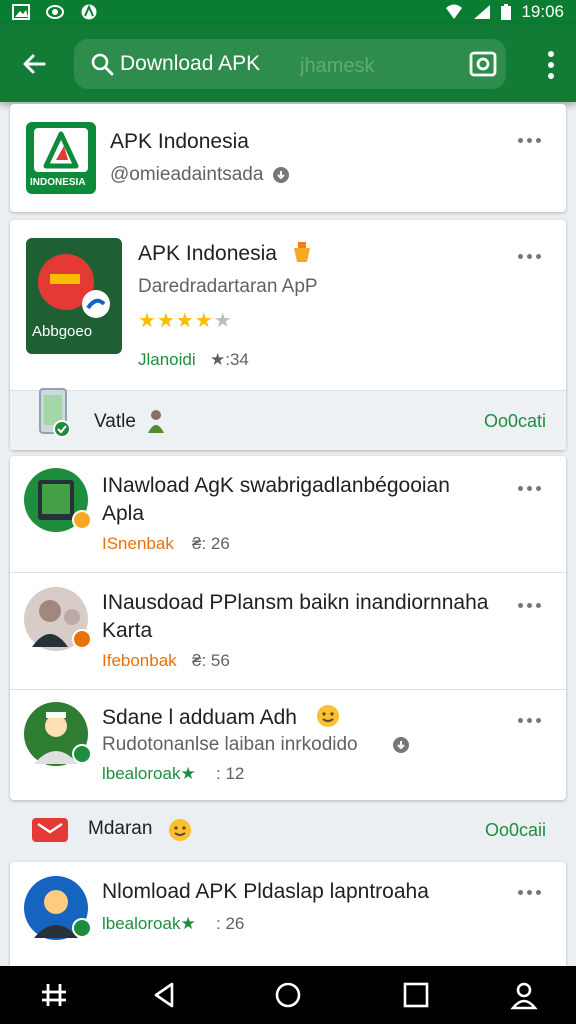 Image resolution: width=576 pixels, height=1024 pixels. I want to click on developer-name: Jlanoidi, so click(167, 359).